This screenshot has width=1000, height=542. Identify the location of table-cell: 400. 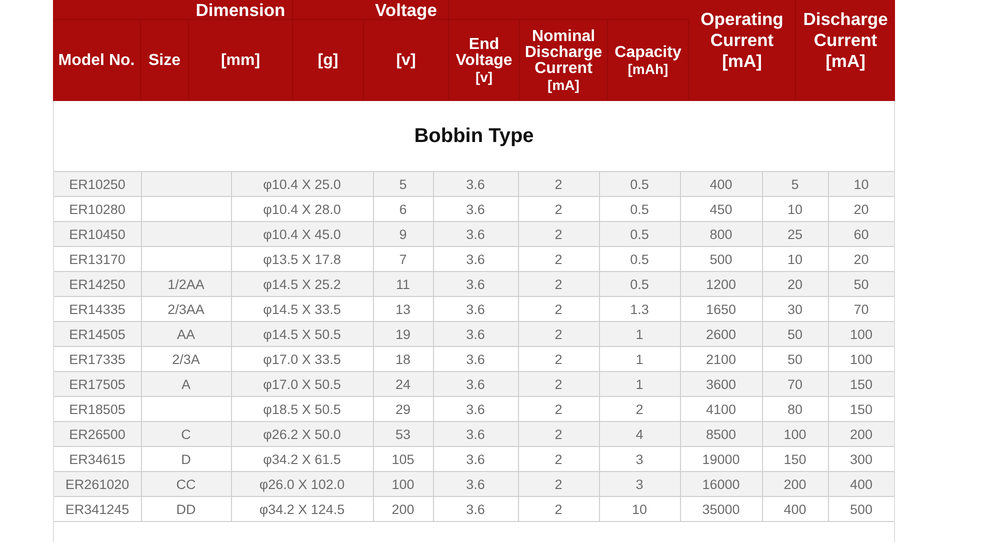
(795, 509).